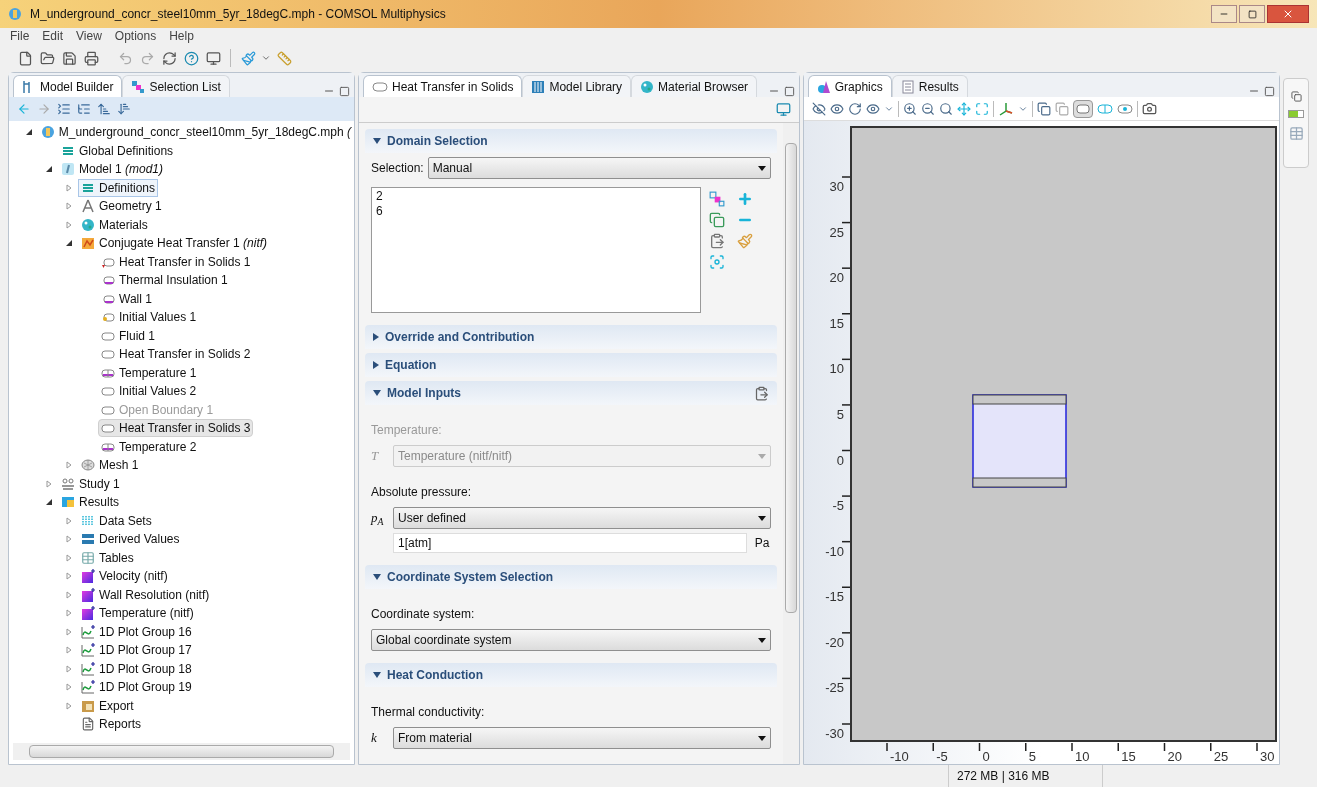 This screenshot has width=1317, height=787. What do you see at coordinates (20, 36) in the screenshot?
I see `menu-item: File` at bounding box center [20, 36].